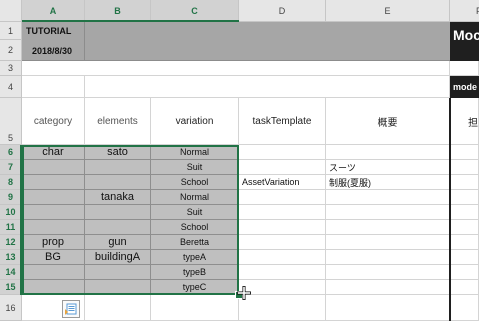  What do you see at coordinates (11, 287) in the screenshot?
I see `row-header-15: 15` at bounding box center [11, 287].